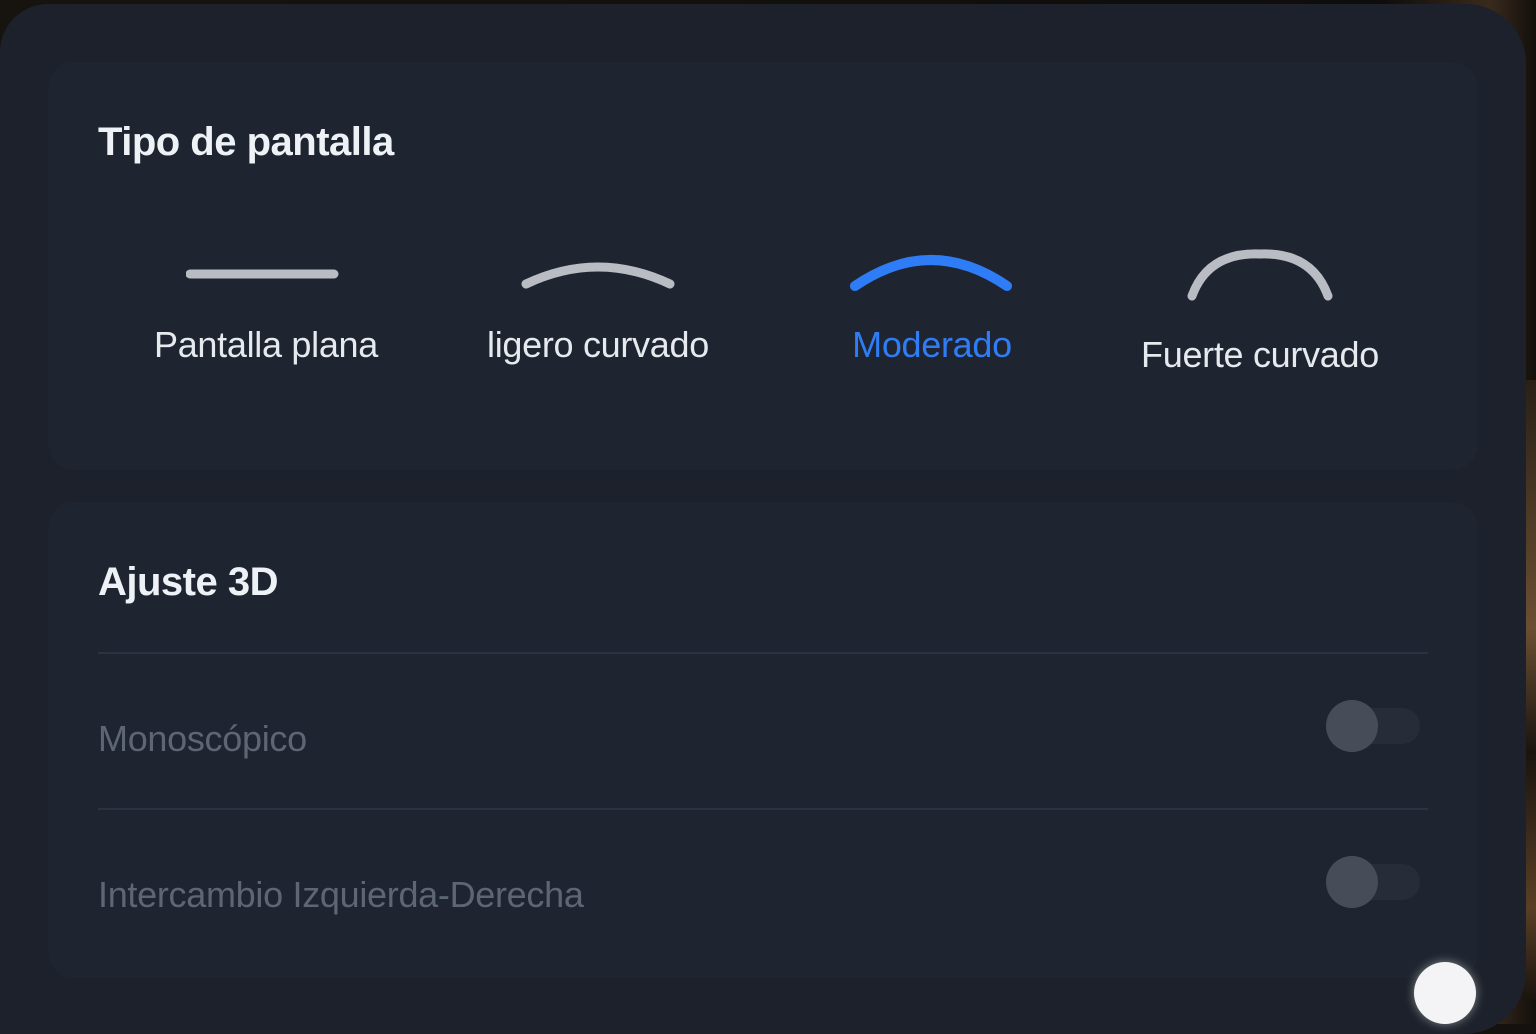 The image size is (1536, 1034). What do you see at coordinates (598, 317) in the screenshot?
I see `screen-option-slight-curve: ligero curvado` at bounding box center [598, 317].